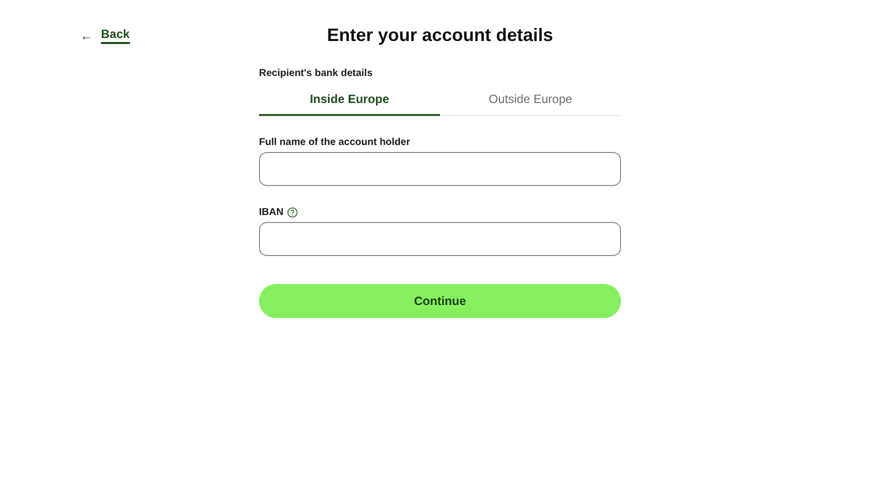  Describe the element at coordinates (86, 35) in the screenshot. I see `back-arrow-icon: ←` at that location.